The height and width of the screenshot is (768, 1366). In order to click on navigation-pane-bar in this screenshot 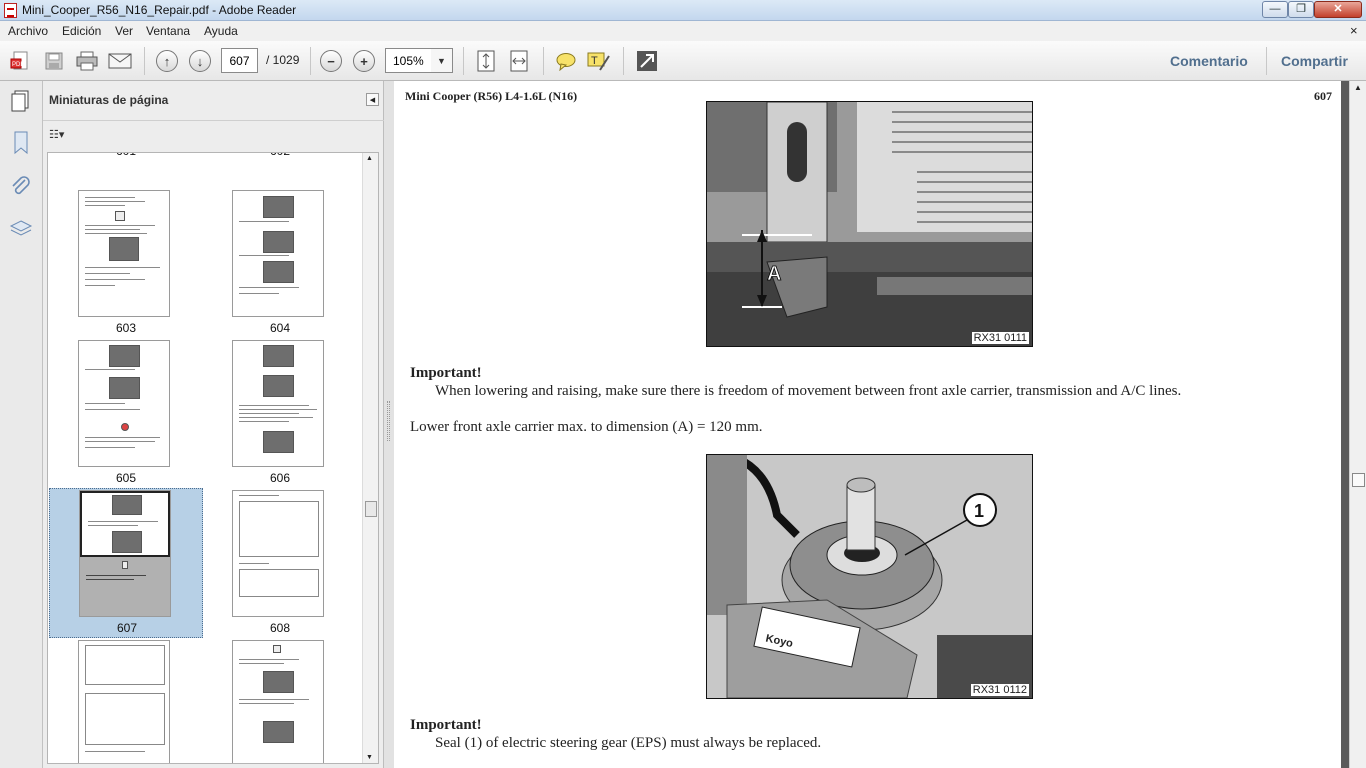, I will do `click(21, 424)`.